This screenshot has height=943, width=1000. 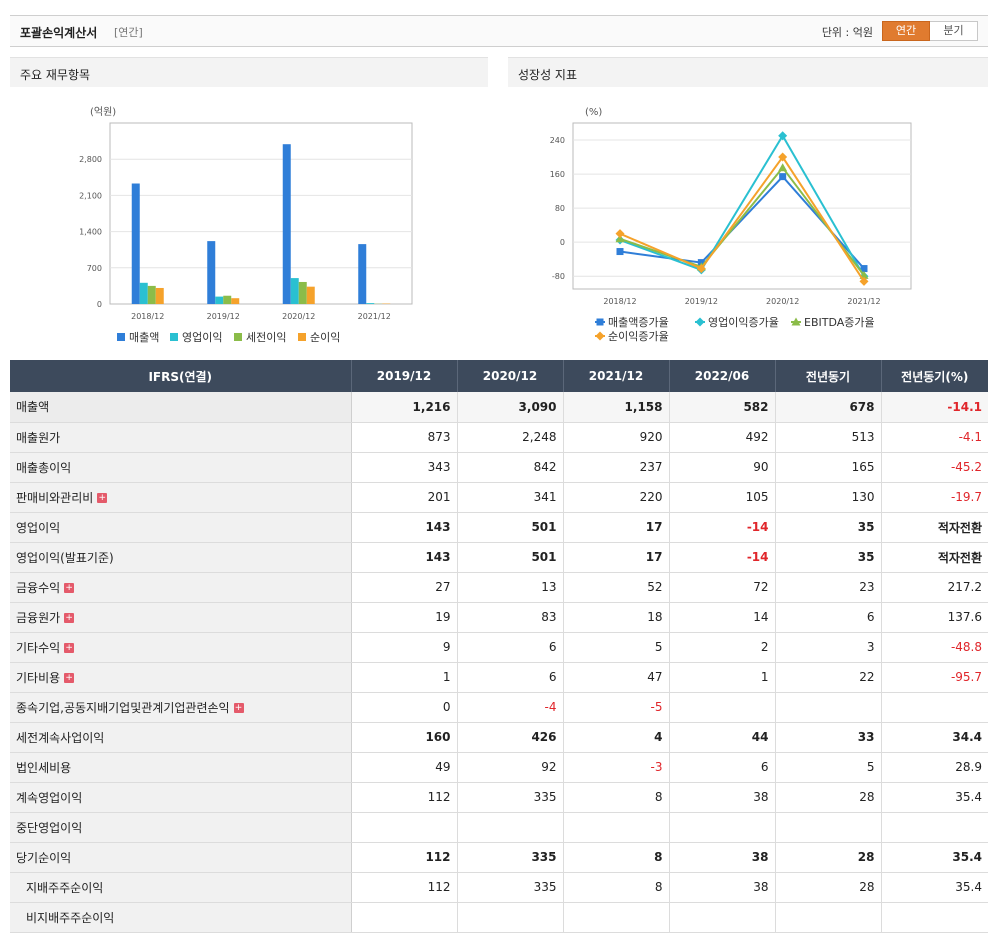 What do you see at coordinates (128, 32) in the screenshot?
I see `statement-period-type: [연간]` at bounding box center [128, 32].